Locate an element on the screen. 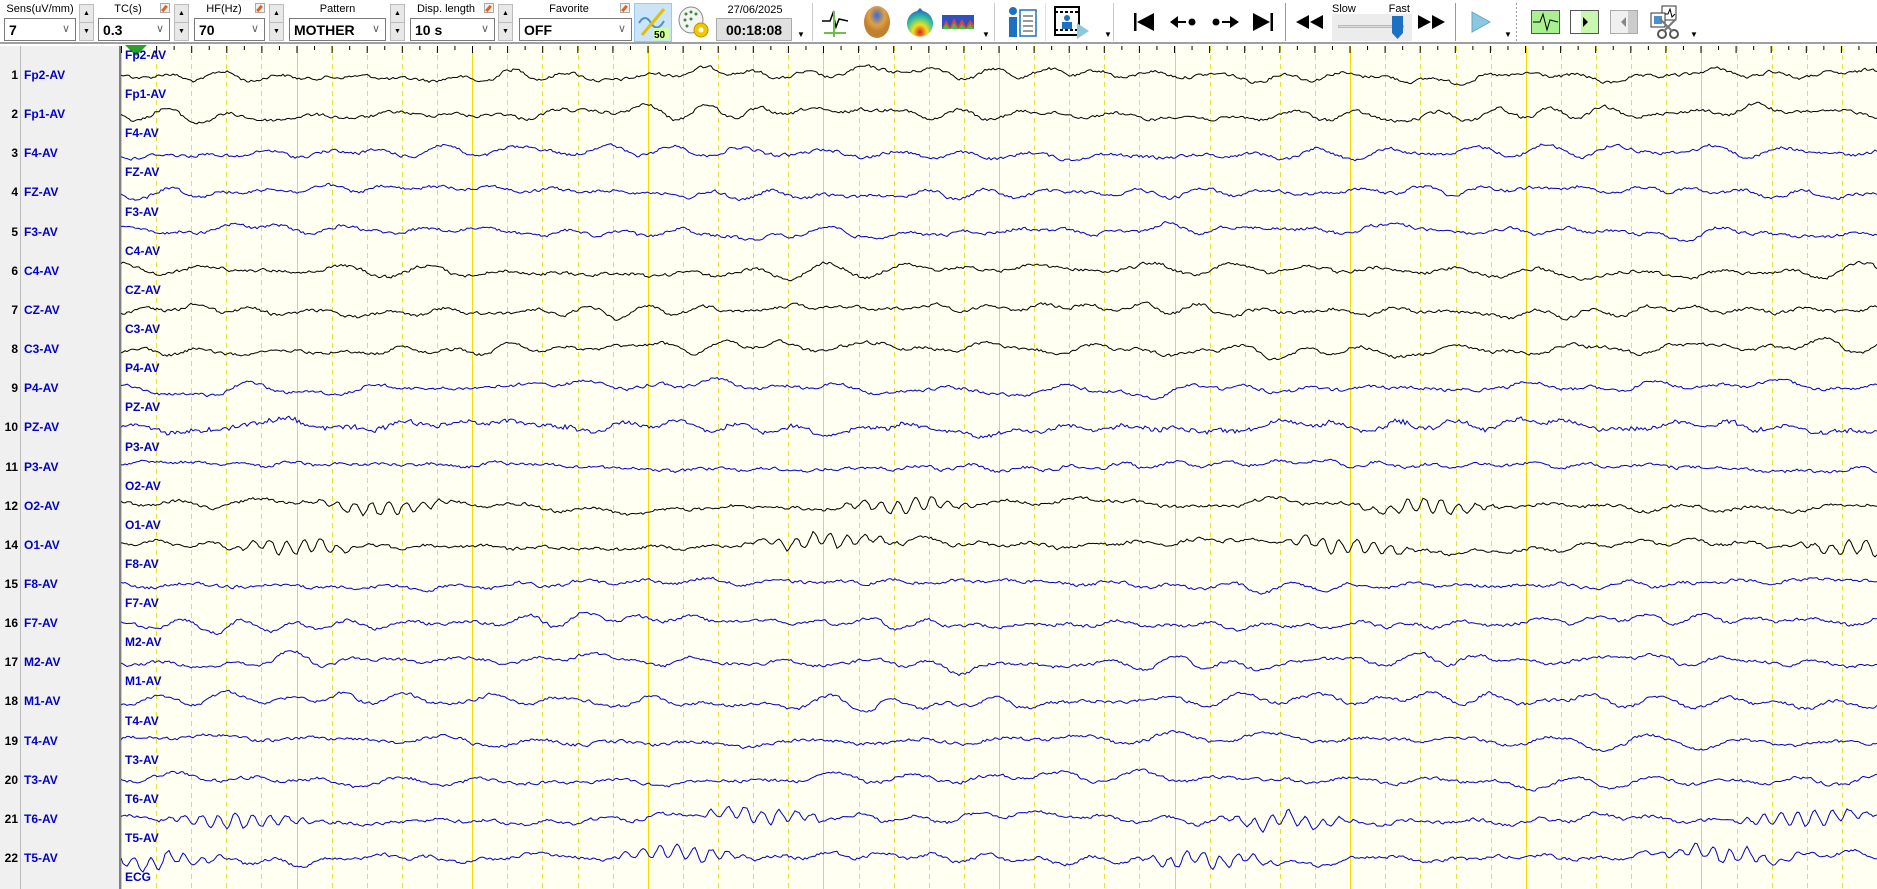  rewind-button is located at coordinates (1310, 22).